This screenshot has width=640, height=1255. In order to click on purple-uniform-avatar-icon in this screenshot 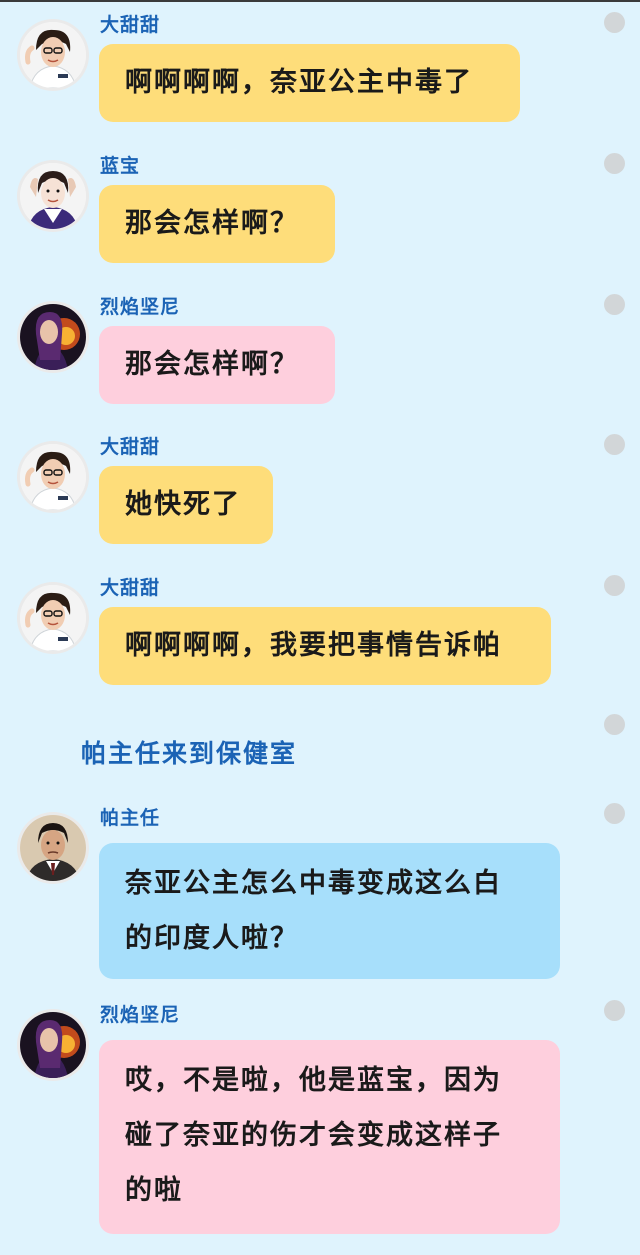, I will do `click(53, 196)`.